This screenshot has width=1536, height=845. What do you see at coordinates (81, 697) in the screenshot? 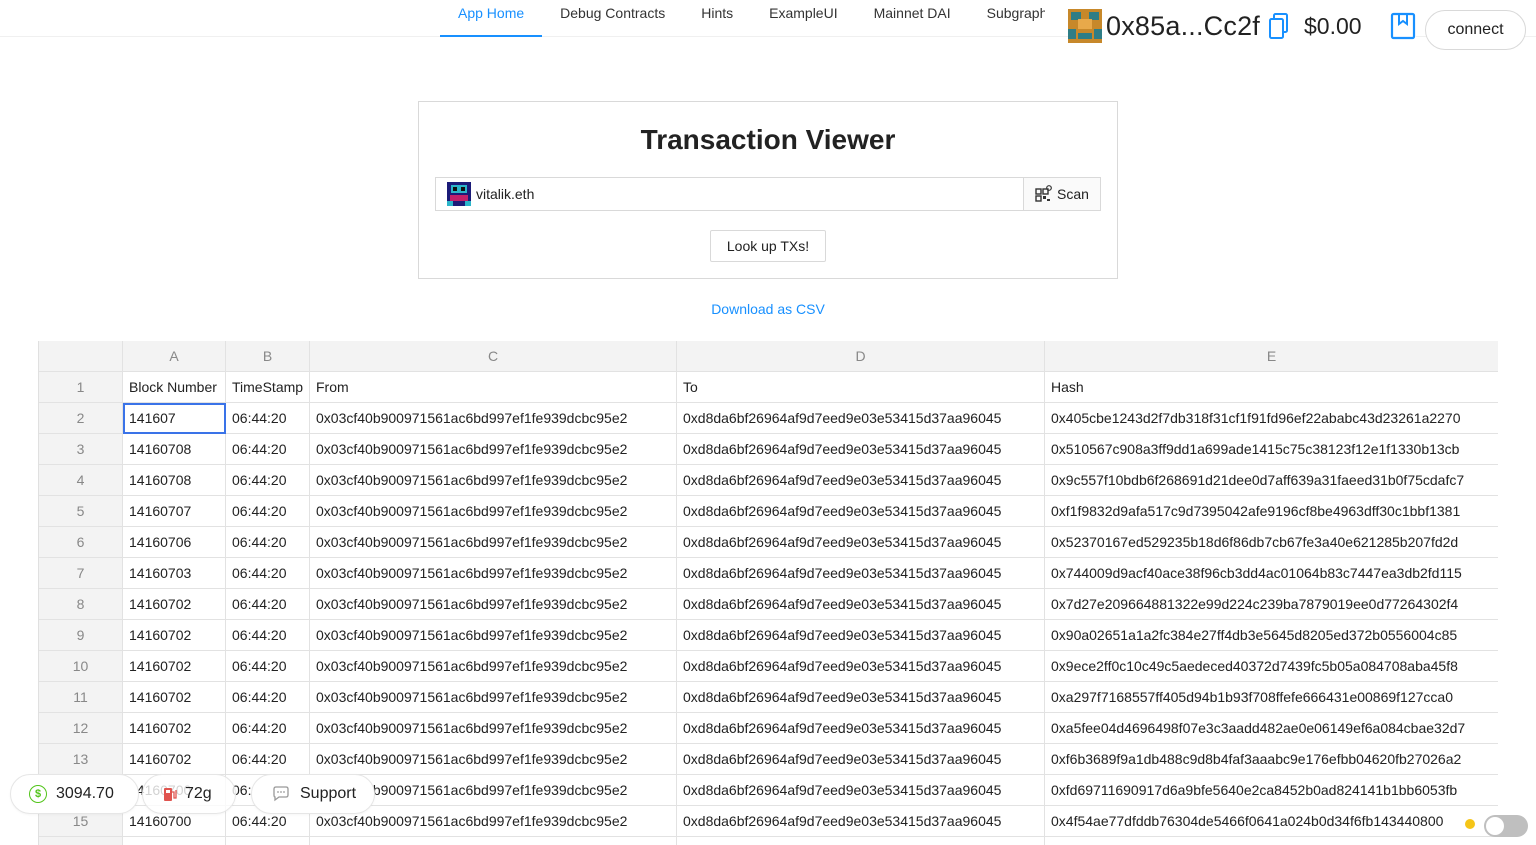
I see `row-number: 11` at bounding box center [81, 697].